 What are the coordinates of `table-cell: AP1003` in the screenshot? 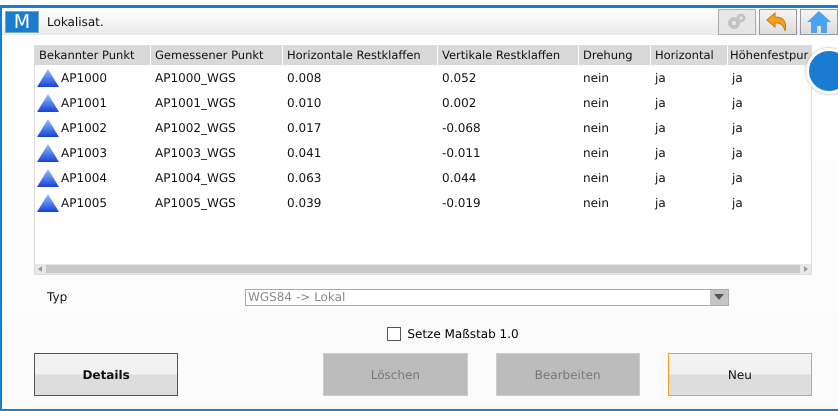 It's located at (84, 153).